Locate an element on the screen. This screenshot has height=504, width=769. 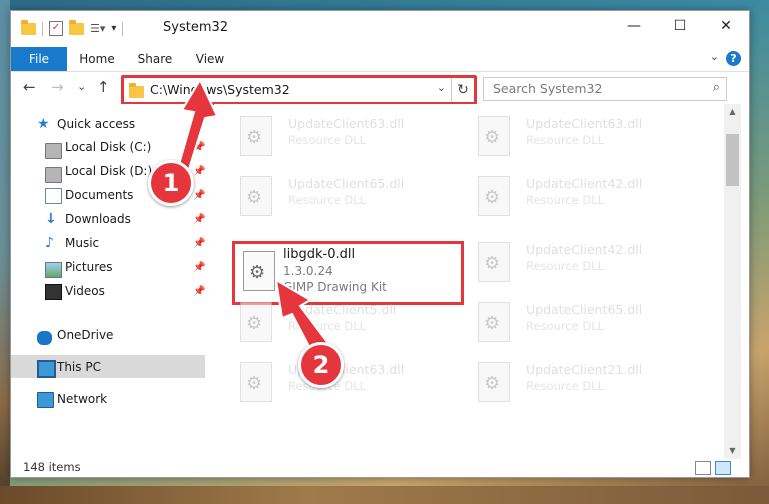
address-path: C:\Windows\System32 is located at coordinates (220, 89).